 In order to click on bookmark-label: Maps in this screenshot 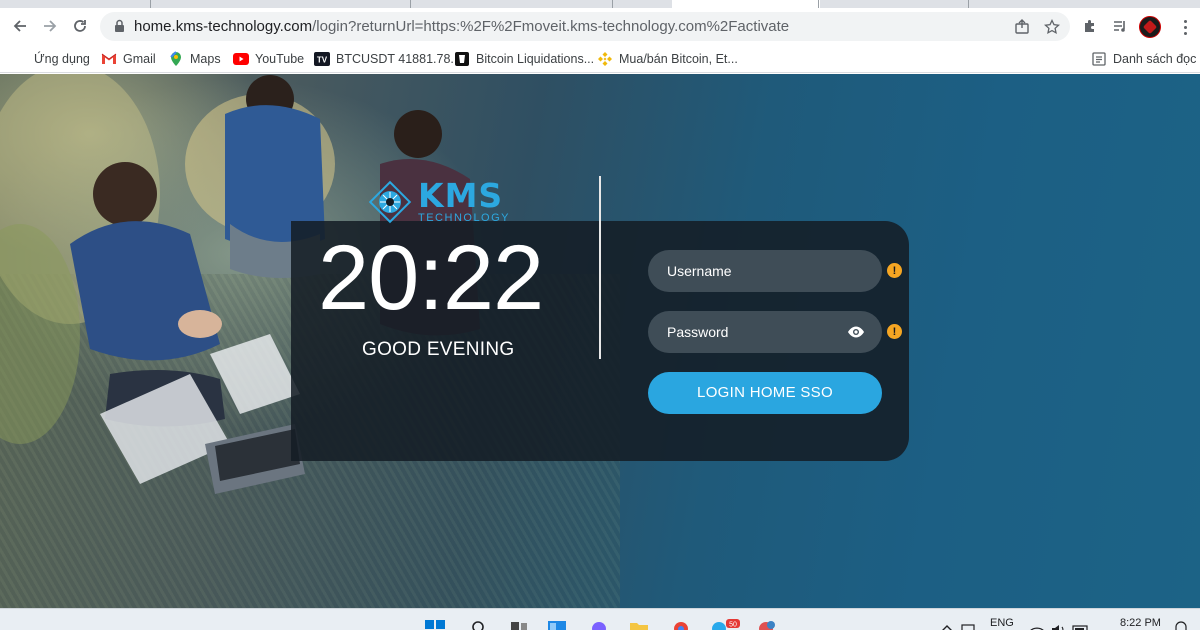, I will do `click(205, 59)`.